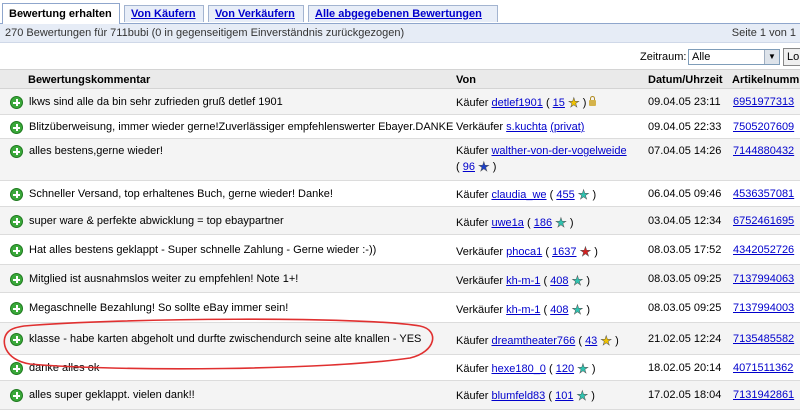  Describe the element at coordinates (663, 57) in the screenshot. I see `zeitraum-label: Zeitraum:` at that location.